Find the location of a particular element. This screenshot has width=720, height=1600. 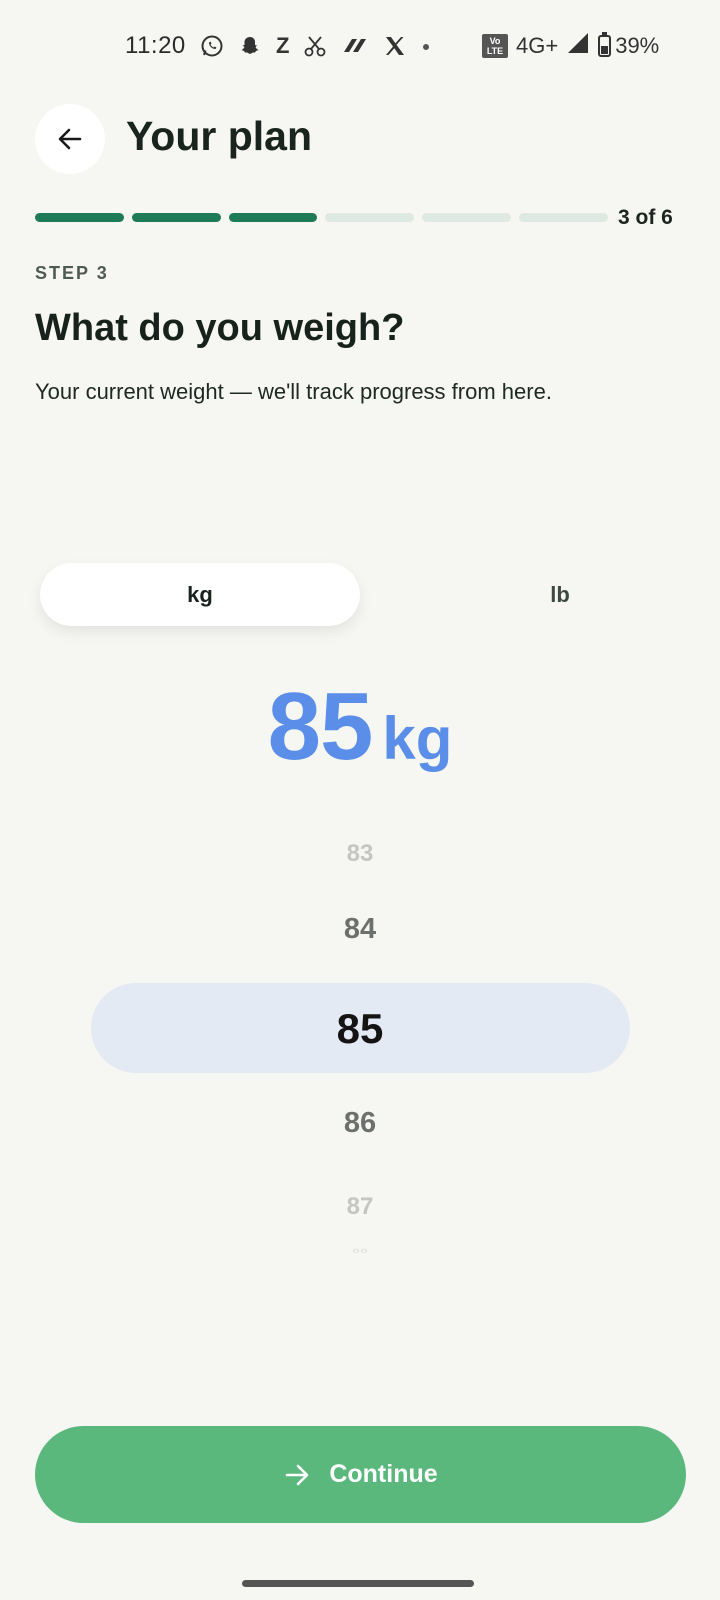

status-bar: 11:20 Z Vo LTE 4G+ 39% is located at coordinates (360, 46).